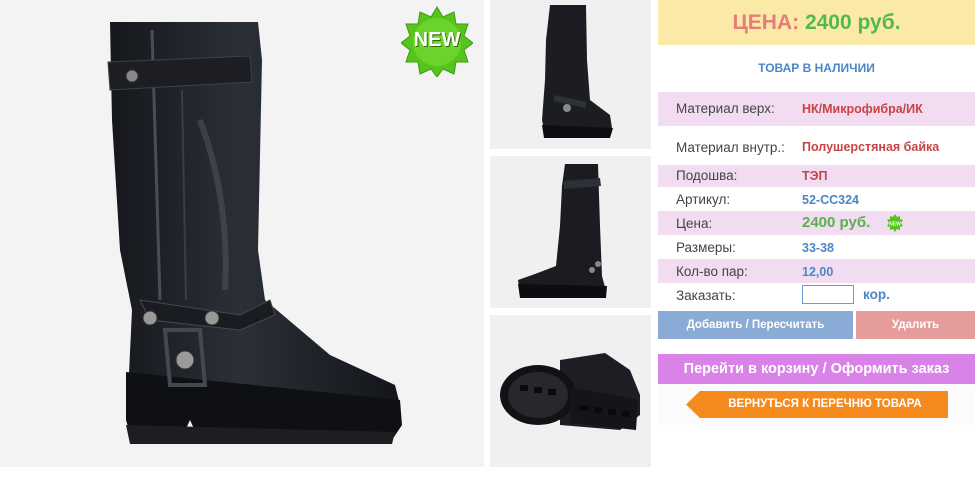 Image resolution: width=975 pixels, height=480 pixels. I want to click on row-key: Материал внутр.:, so click(730, 147).